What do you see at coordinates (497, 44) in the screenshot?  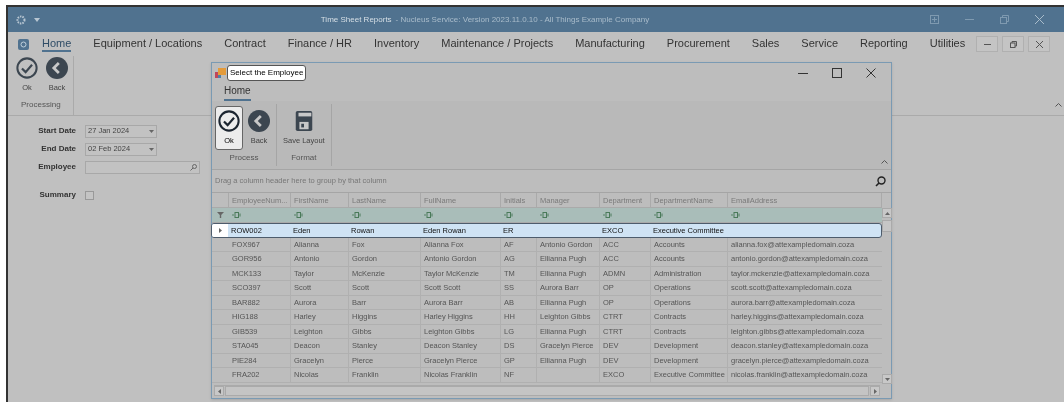 I see `menu-tab: Maintenance / Projects` at bounding box center [497, 44].